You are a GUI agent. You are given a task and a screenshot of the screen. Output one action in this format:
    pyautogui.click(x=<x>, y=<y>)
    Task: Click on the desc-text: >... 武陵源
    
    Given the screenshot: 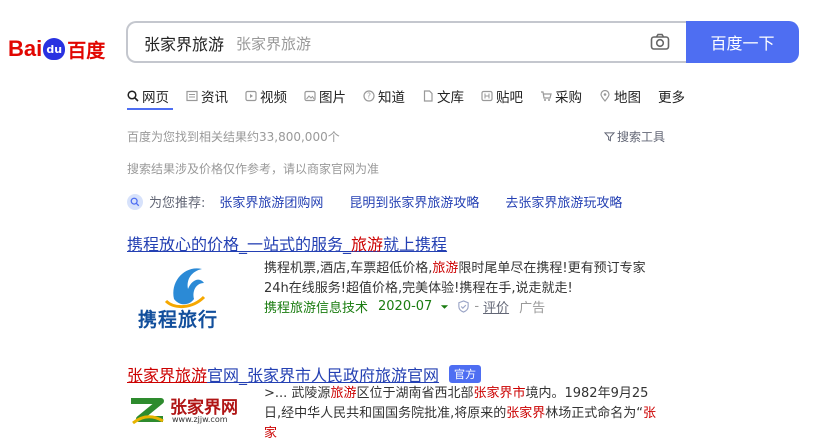 What is the action you would take?
    pyautogui.click(x=297, y=393)
    